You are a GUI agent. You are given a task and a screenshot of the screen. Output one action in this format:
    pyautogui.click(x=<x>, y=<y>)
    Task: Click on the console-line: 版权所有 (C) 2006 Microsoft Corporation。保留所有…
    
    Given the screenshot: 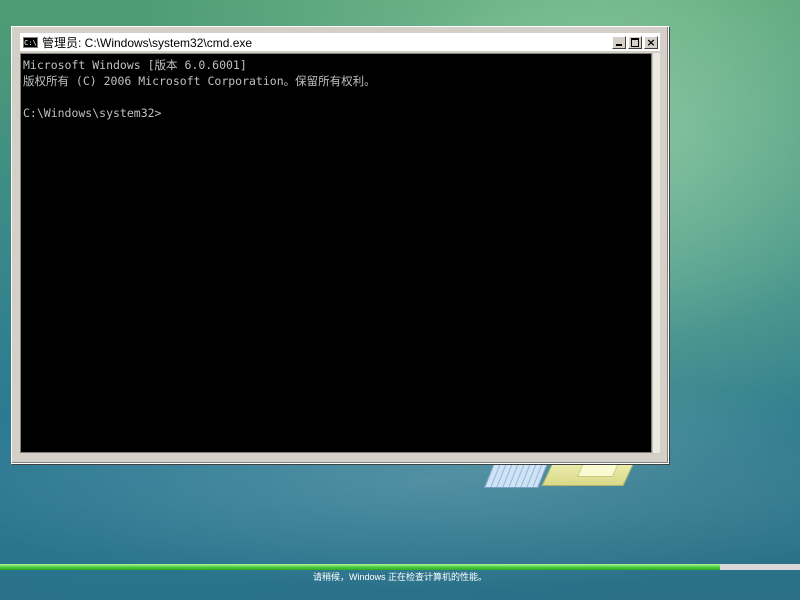 What is the action you would take?
    pyautogui.click(x=199, y=81)
    